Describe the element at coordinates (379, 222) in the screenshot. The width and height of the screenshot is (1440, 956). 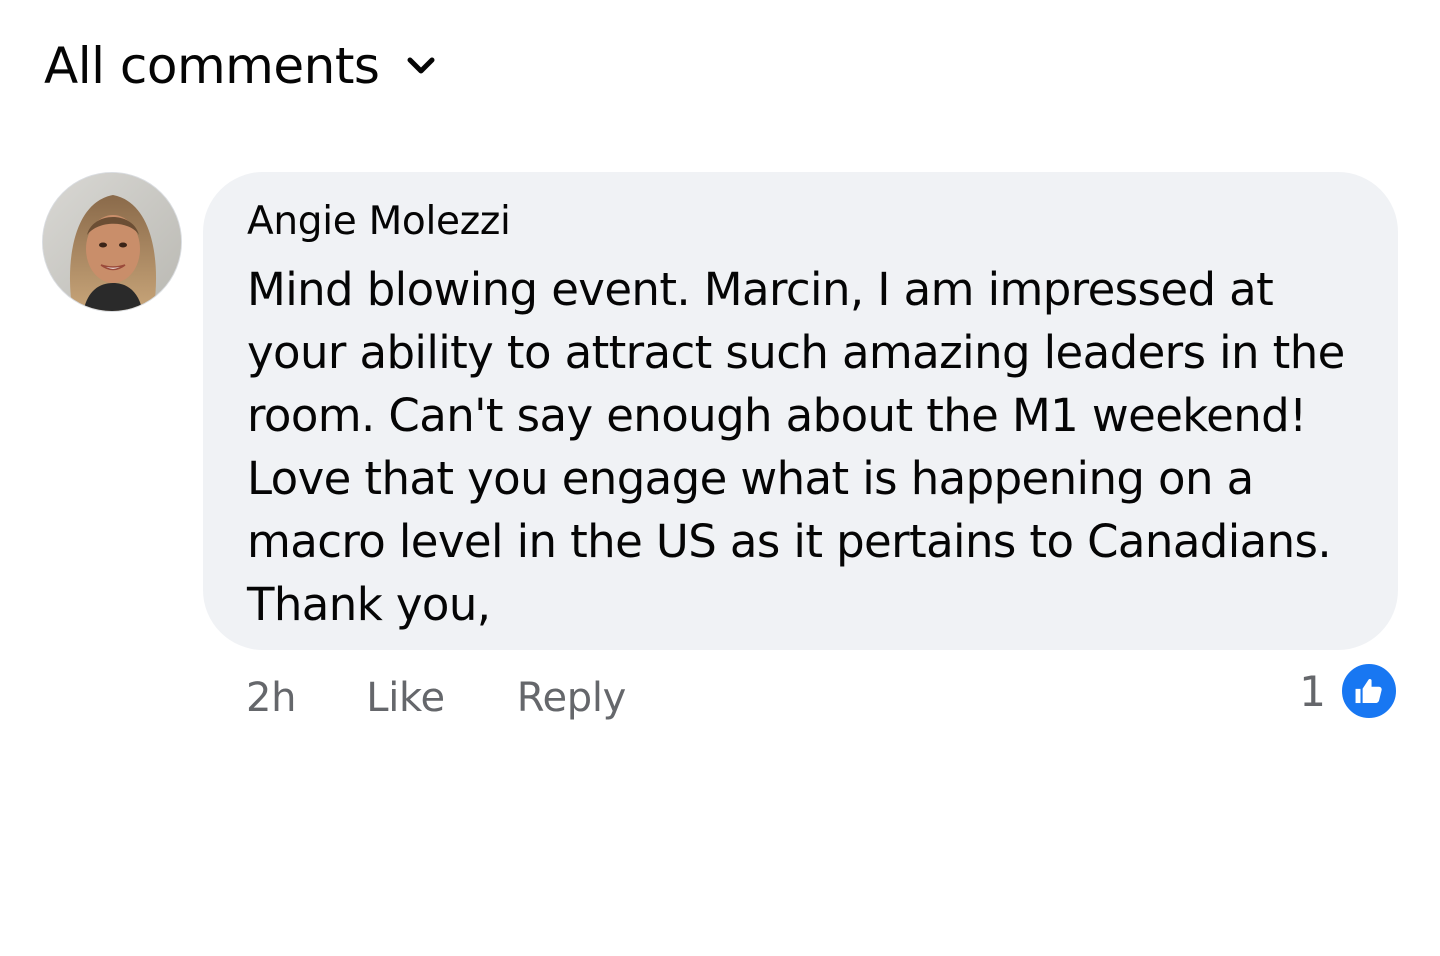
I see `comment-author: Angie Molezzi` at that location.